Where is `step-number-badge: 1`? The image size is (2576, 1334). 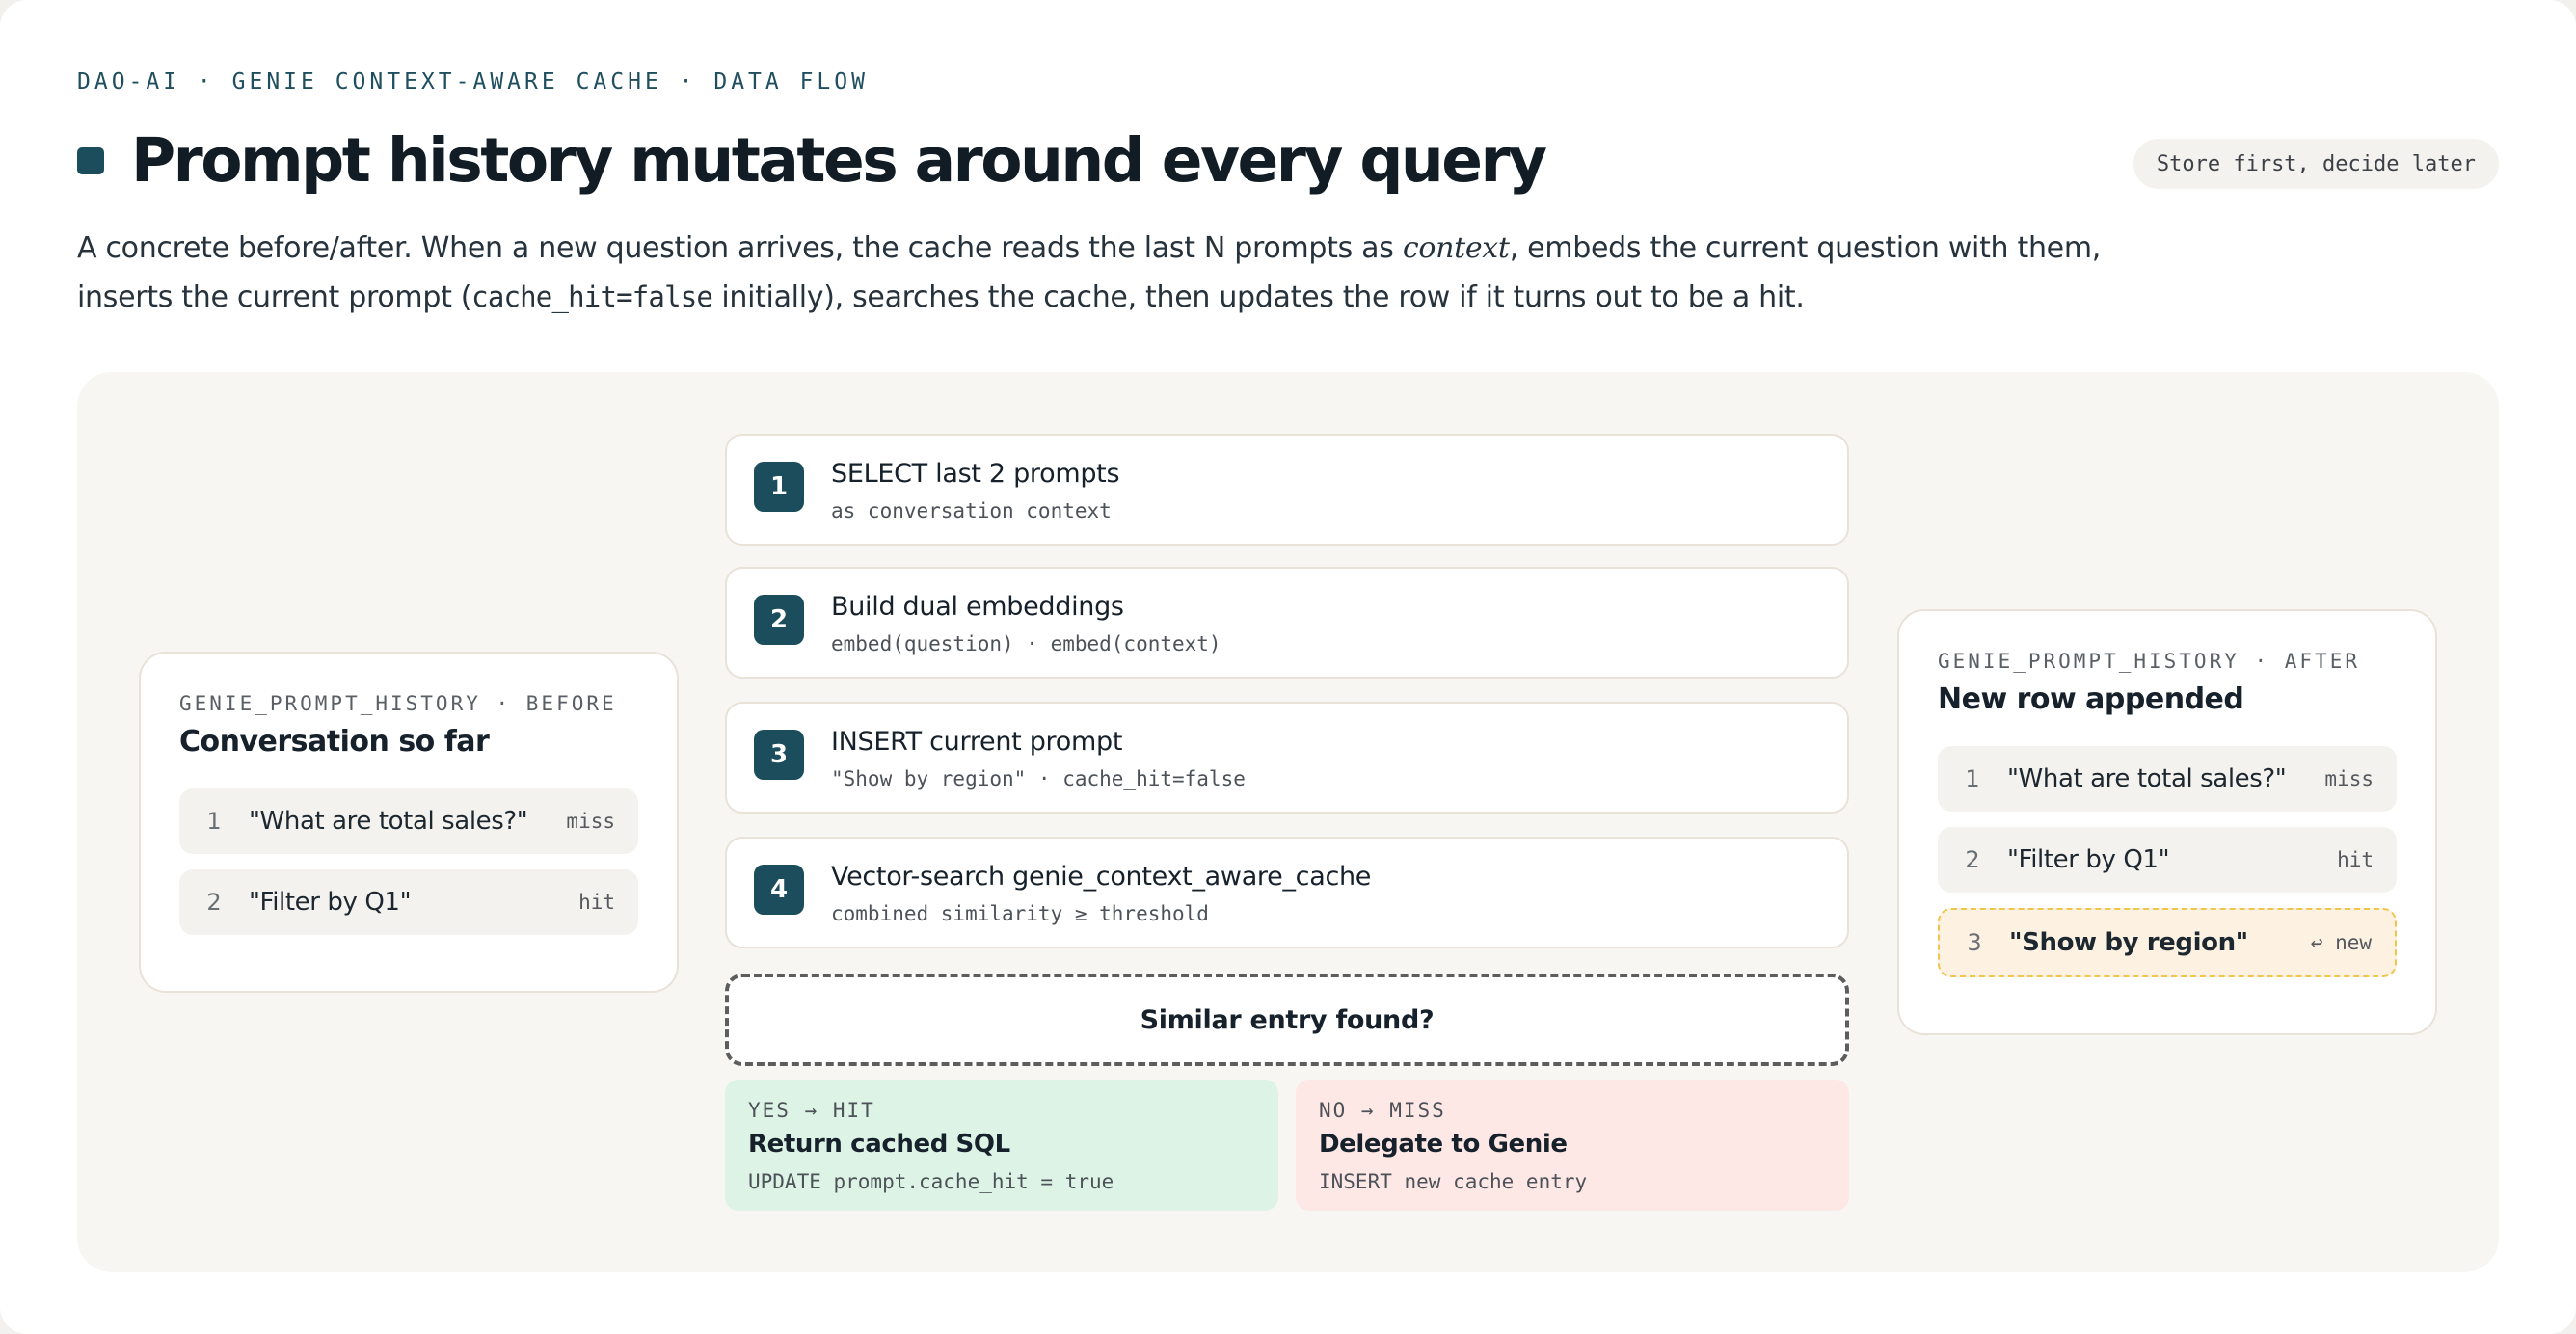 step-number-badge: 1 is located at coordinates (779, 487).